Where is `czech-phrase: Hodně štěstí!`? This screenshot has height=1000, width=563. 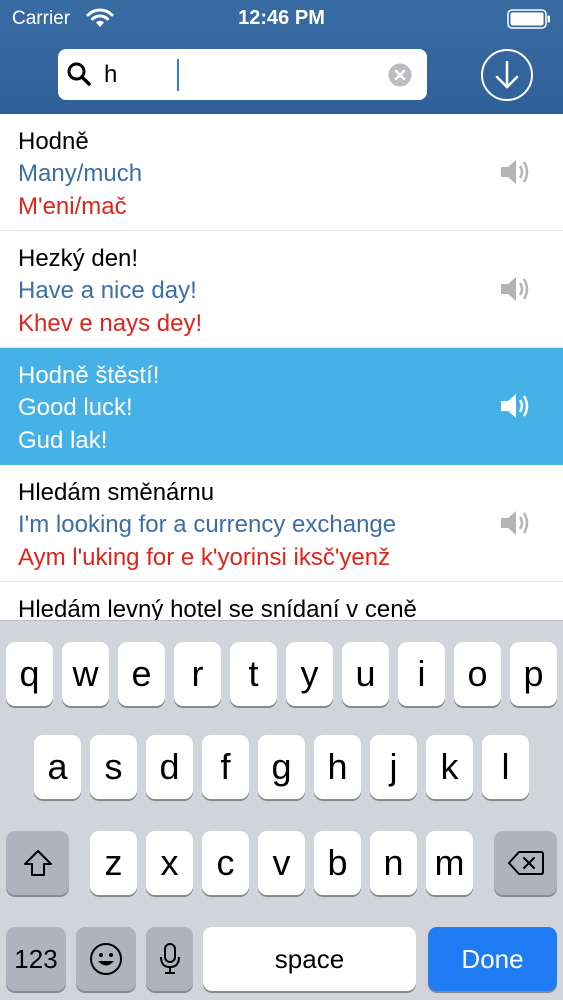 czech-phrase: Hodně štěstí! is located at coordinates (89, 375).